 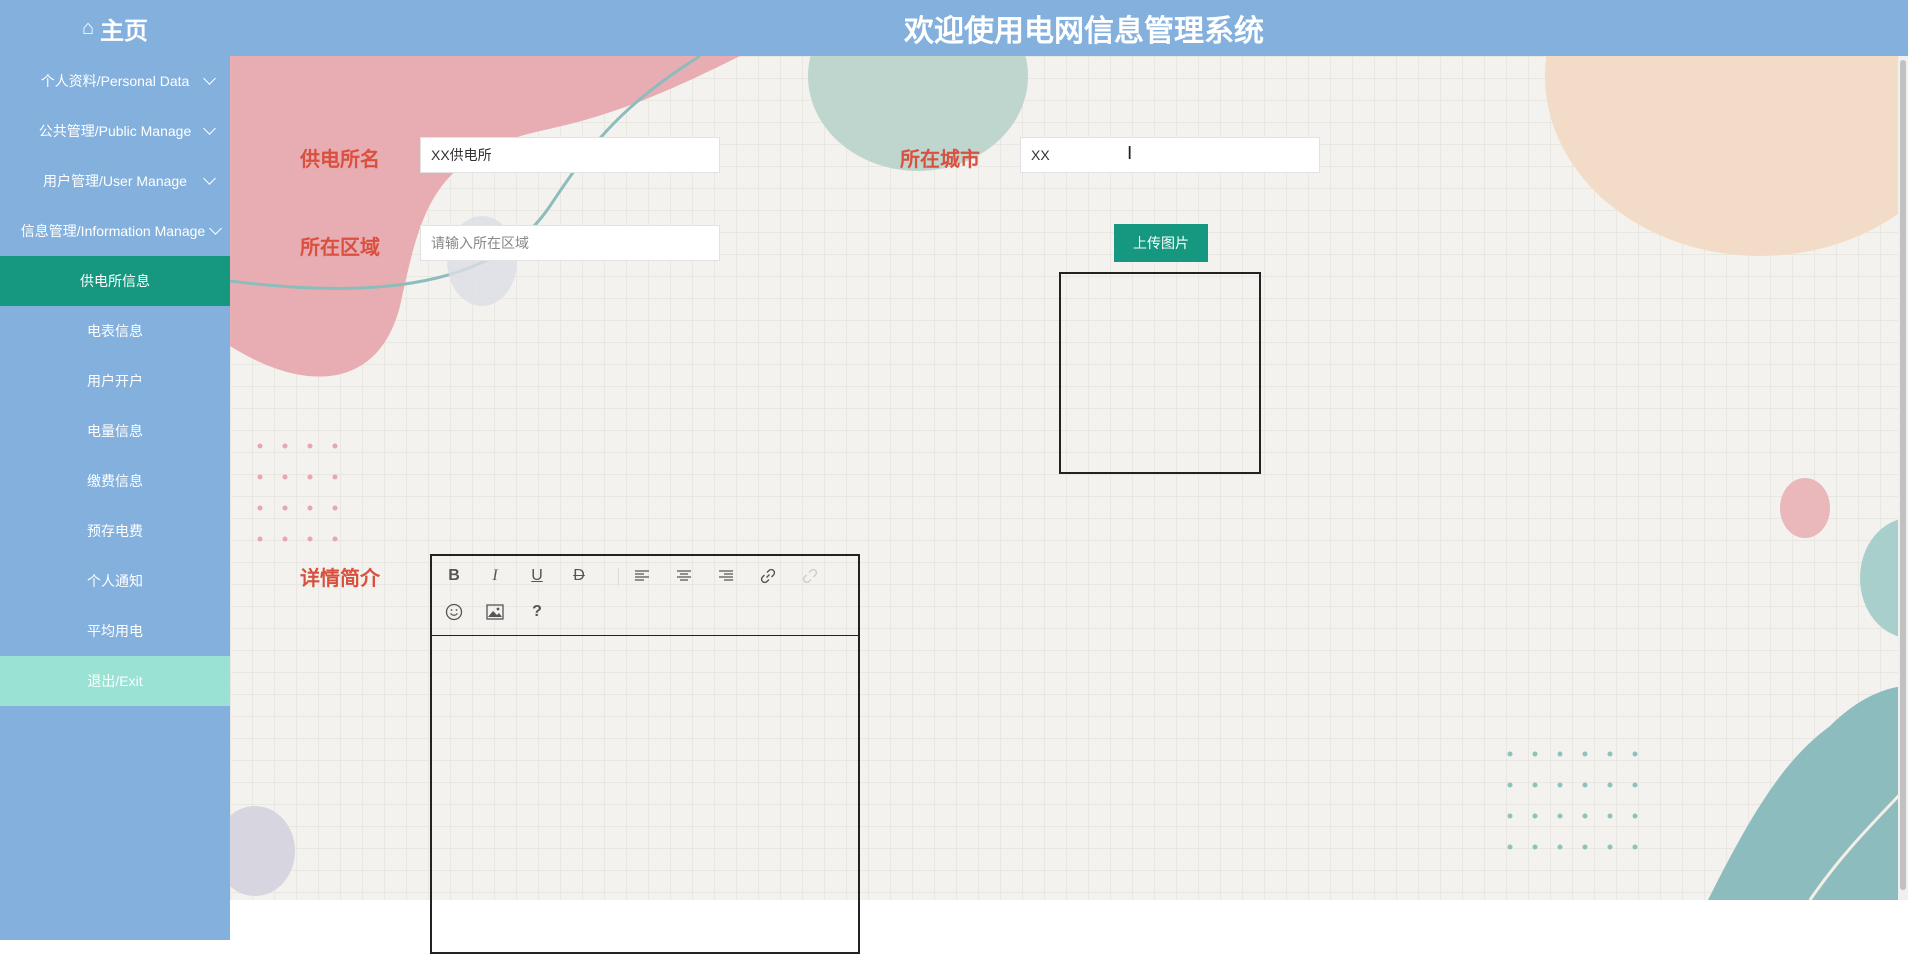 What do you see at coordinates (88, 27) in the screenshot?
I see `home-icon: ⌂` at bounding box center [88, 27].